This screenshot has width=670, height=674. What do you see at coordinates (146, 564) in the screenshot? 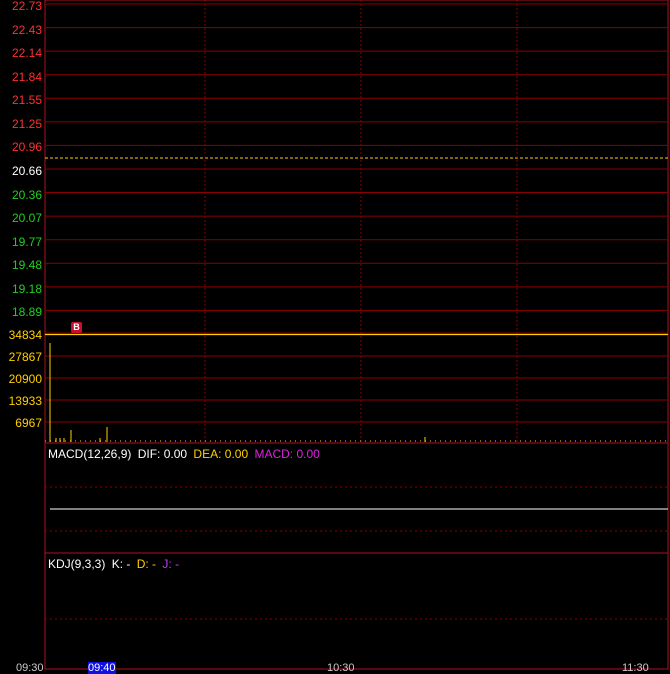
I see `kdj-d-value: D: -` at bounding box center [146, 564].